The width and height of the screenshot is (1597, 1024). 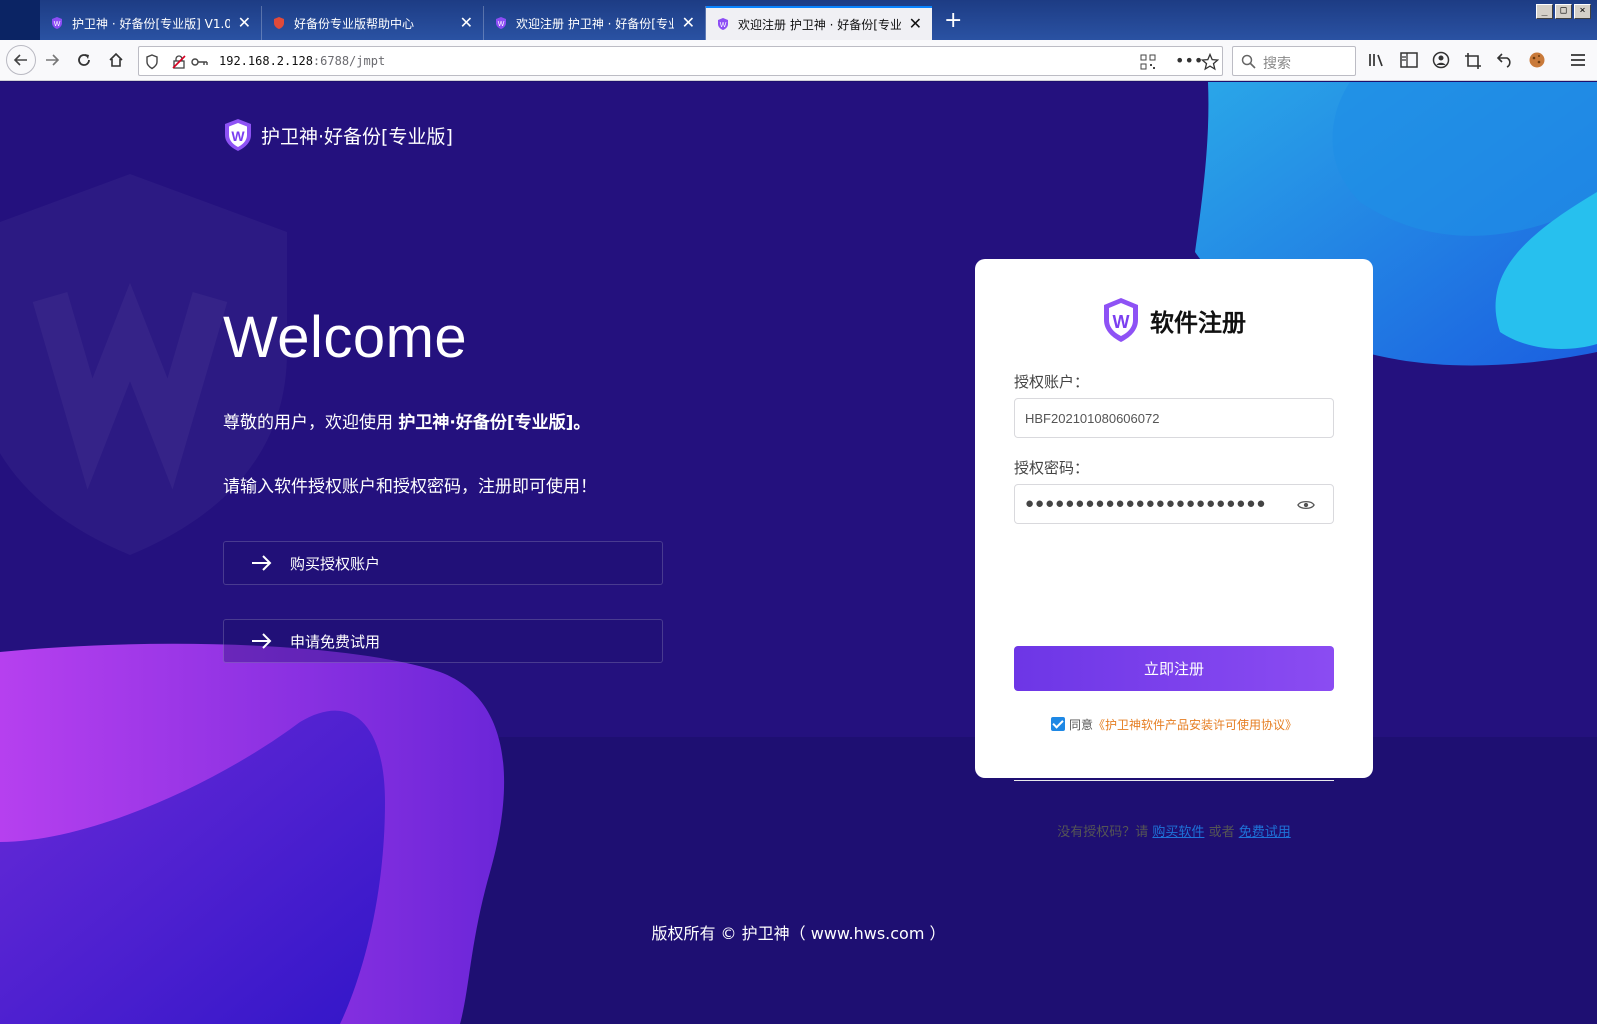 I want to click on account-icon, so click(x=1441, y=60).